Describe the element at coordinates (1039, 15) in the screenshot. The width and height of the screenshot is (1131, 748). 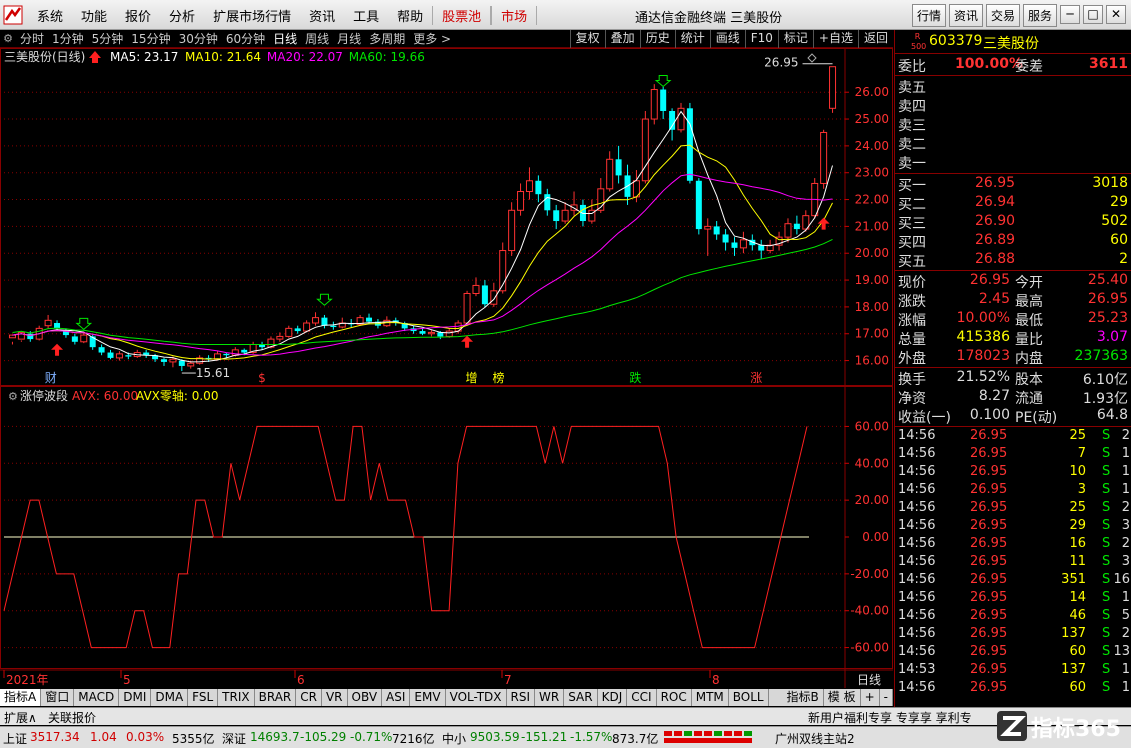
I see `nav-button-3: 服务` at that location.